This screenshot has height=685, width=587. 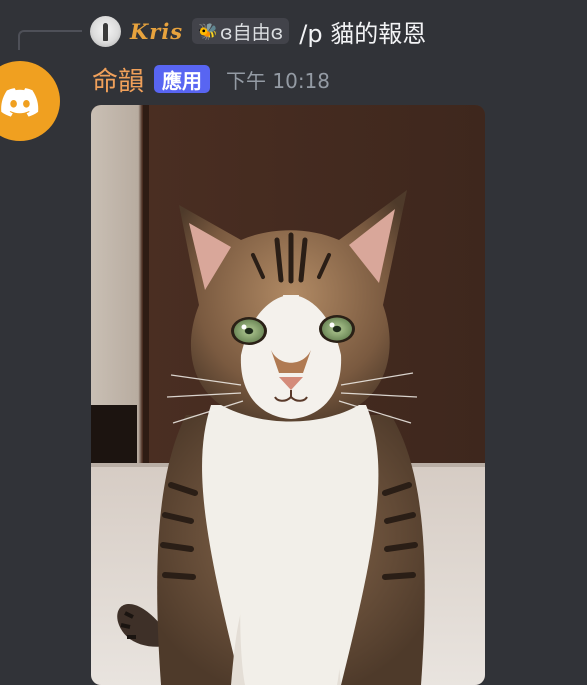 I want to click on message-timestamp: 下午 10:18, so click(x=278, y=79).